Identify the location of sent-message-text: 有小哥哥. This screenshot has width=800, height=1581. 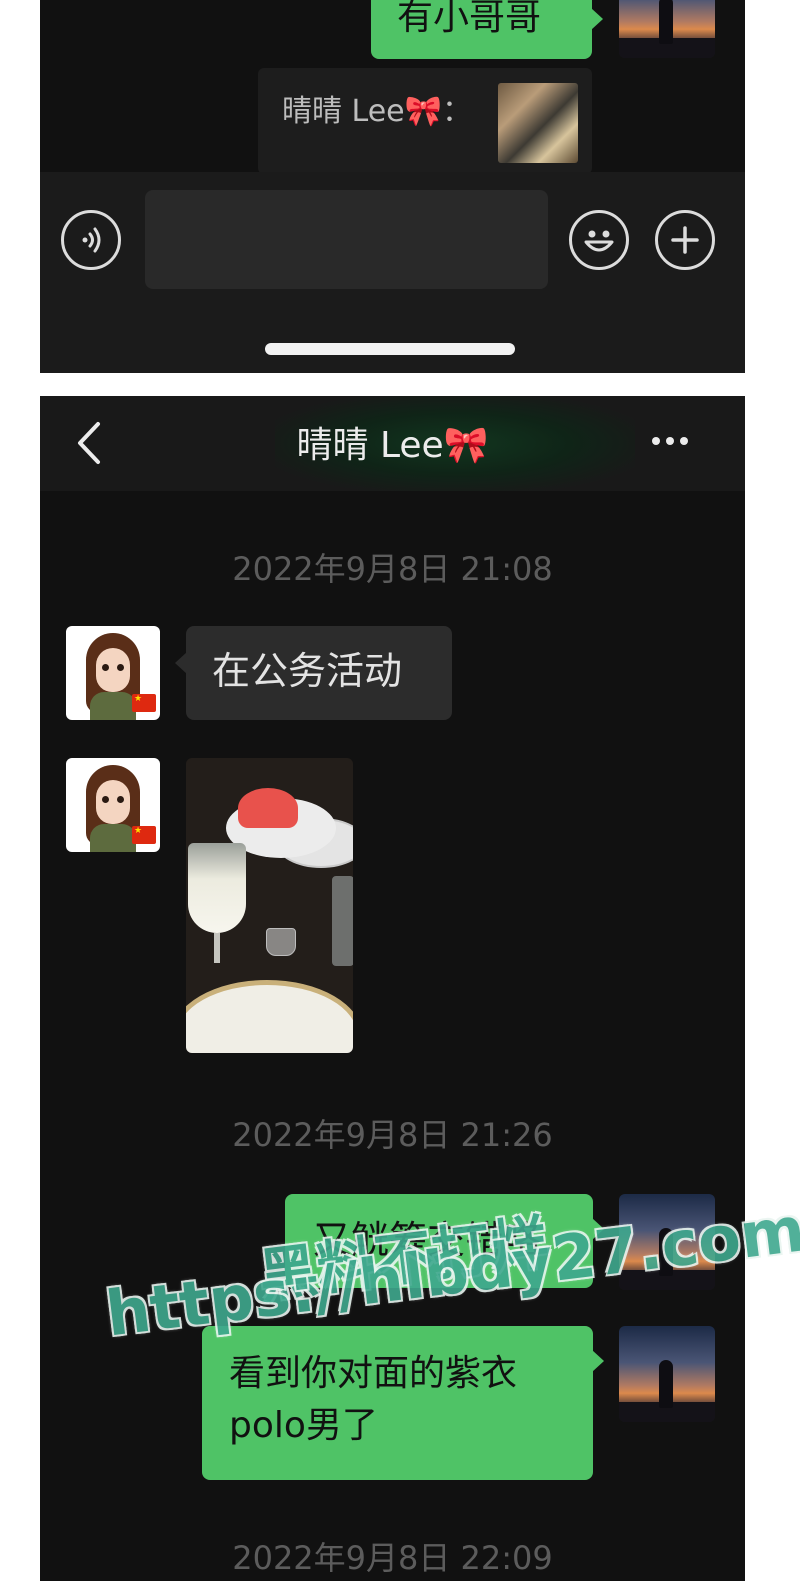
(469, 19).